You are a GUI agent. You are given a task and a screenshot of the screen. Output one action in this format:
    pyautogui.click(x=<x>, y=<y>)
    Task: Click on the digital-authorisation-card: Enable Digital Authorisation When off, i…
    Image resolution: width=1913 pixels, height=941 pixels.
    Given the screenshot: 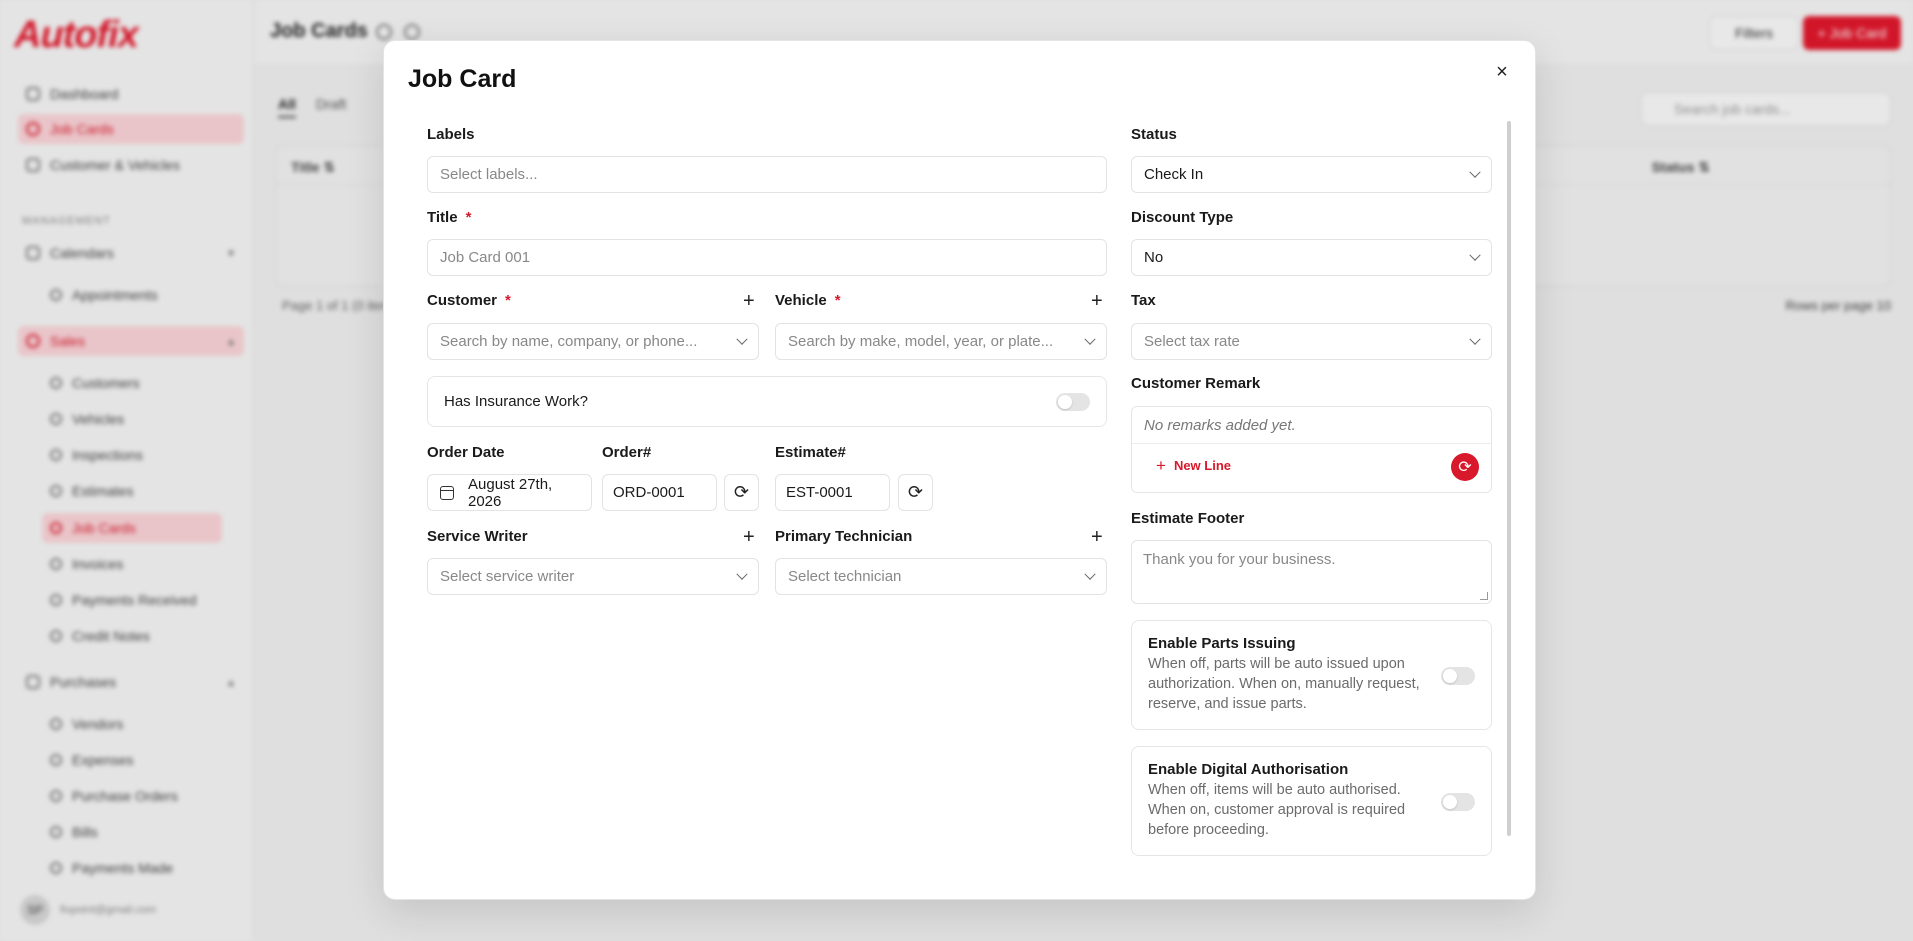 What is the action you would take?
    pyautogui.click(x=1311, y=801)
    